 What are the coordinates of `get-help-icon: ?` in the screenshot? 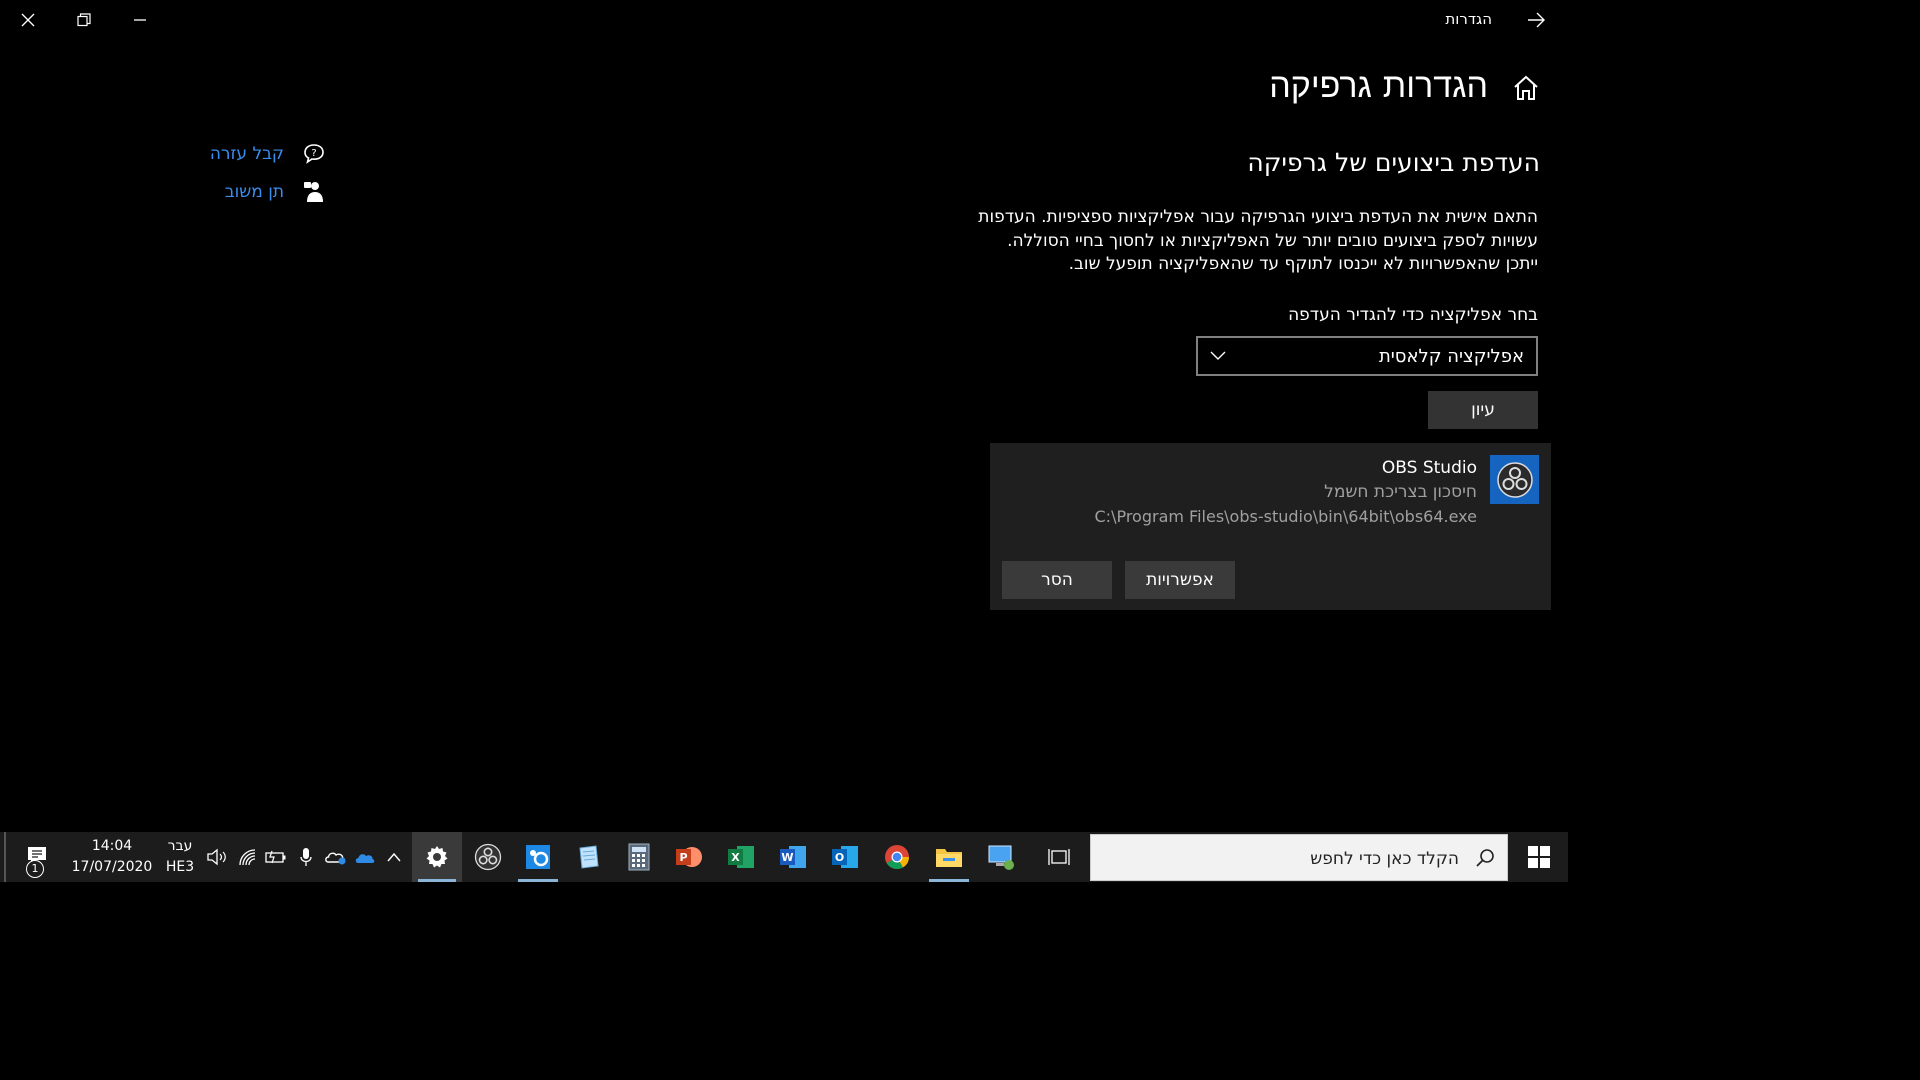 It's located at (314, 154).